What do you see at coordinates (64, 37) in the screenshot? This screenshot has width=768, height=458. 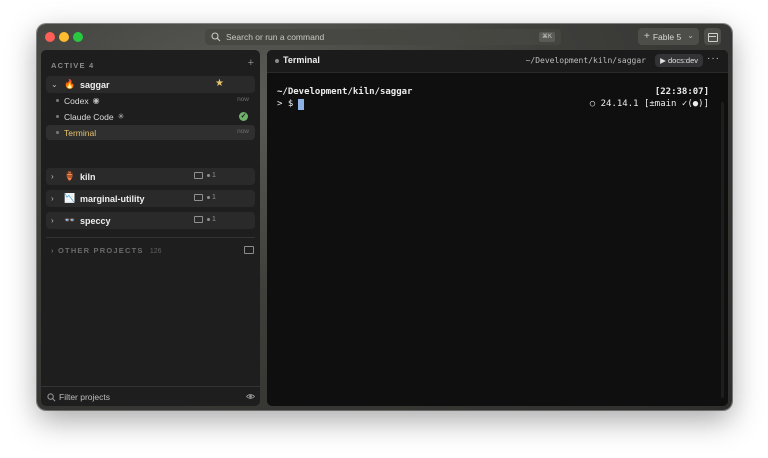 I see `minimize-window-button` at bounding box center [64, 37].